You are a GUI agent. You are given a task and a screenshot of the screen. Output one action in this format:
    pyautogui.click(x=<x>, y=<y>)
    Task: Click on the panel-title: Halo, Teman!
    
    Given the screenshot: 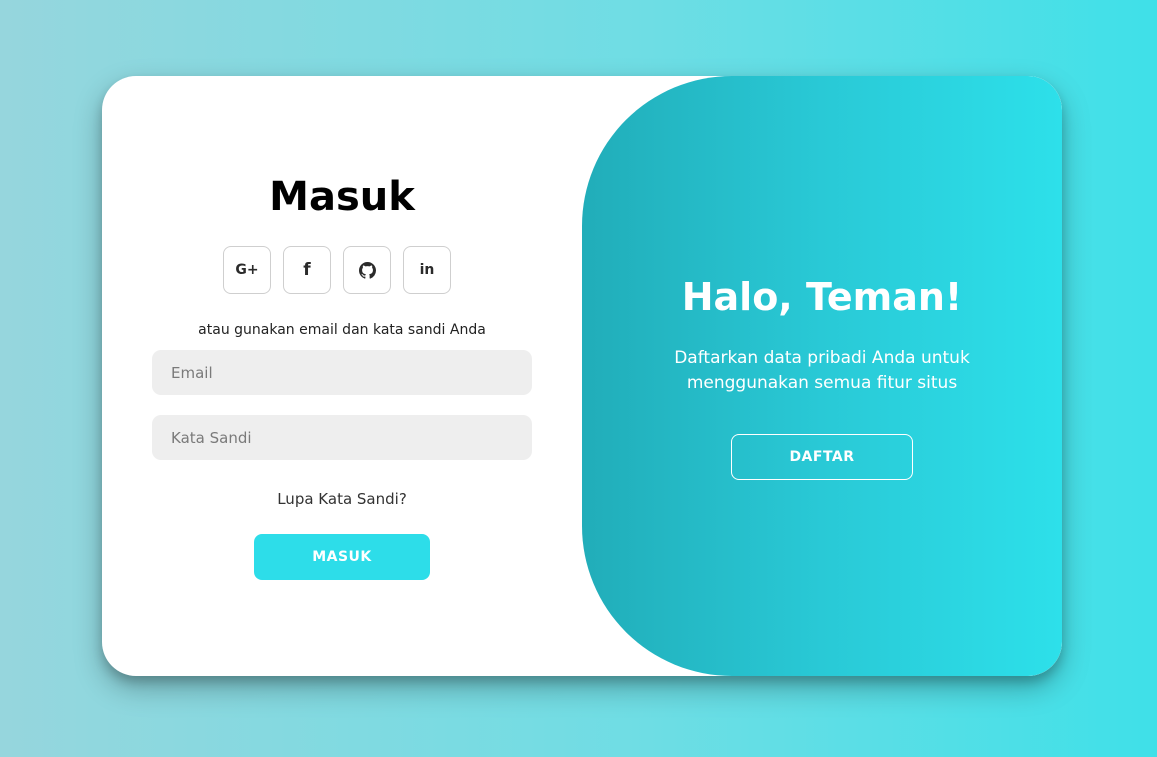 What is the action you would take?
    pyautogui.click(x=822, y=297)
    